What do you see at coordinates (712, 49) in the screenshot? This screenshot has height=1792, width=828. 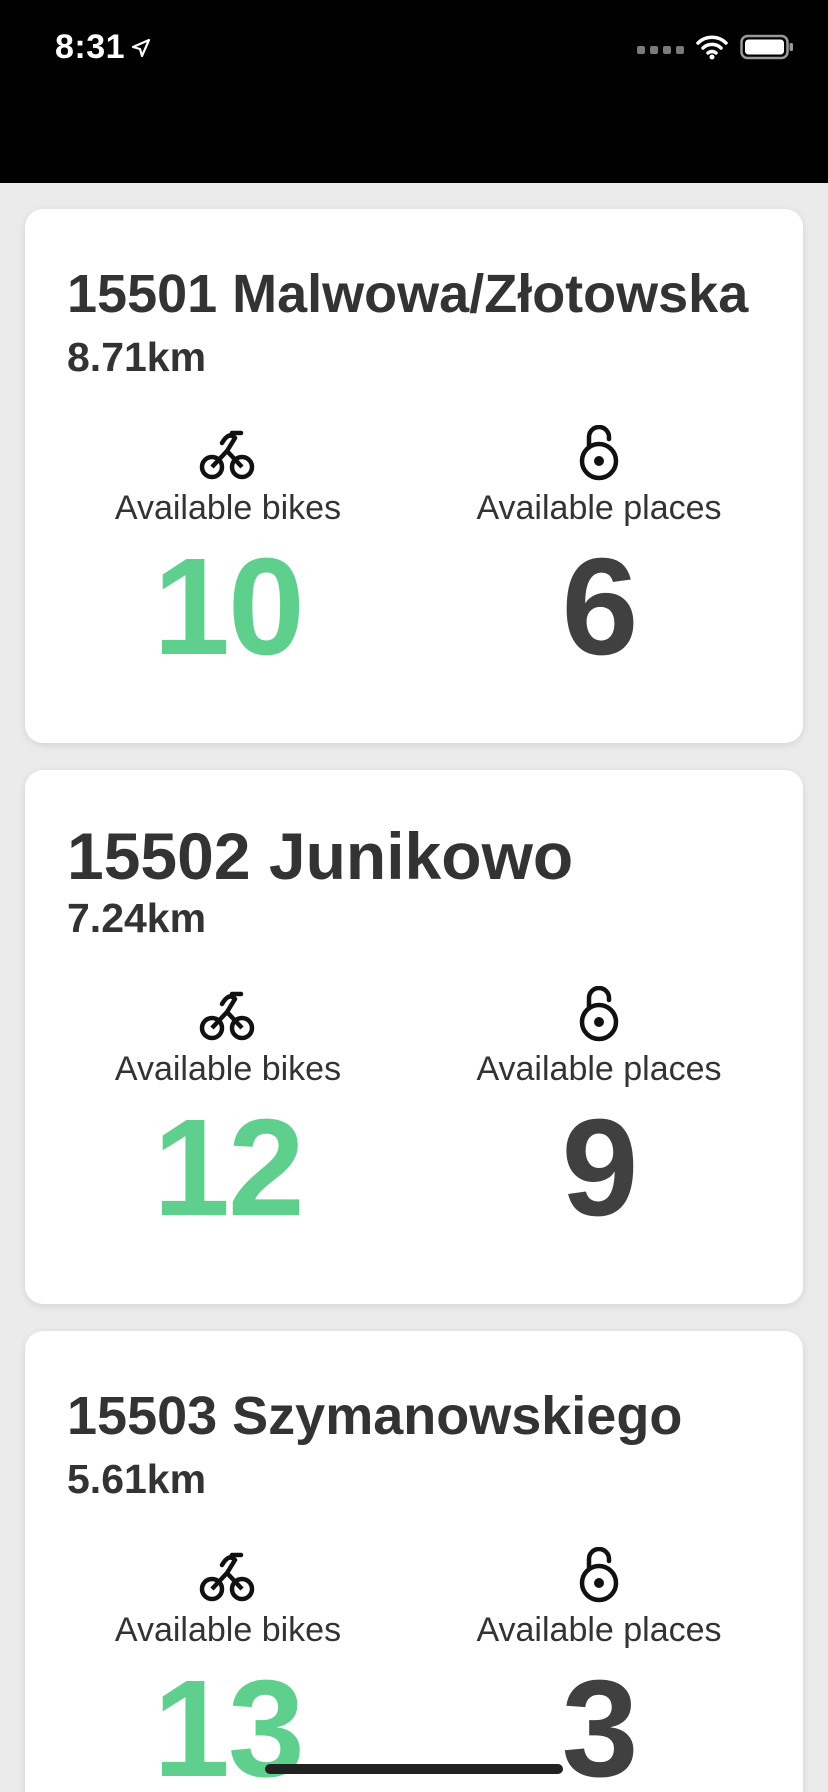 I see `wifi-icon` at bounding box center [712, 49].